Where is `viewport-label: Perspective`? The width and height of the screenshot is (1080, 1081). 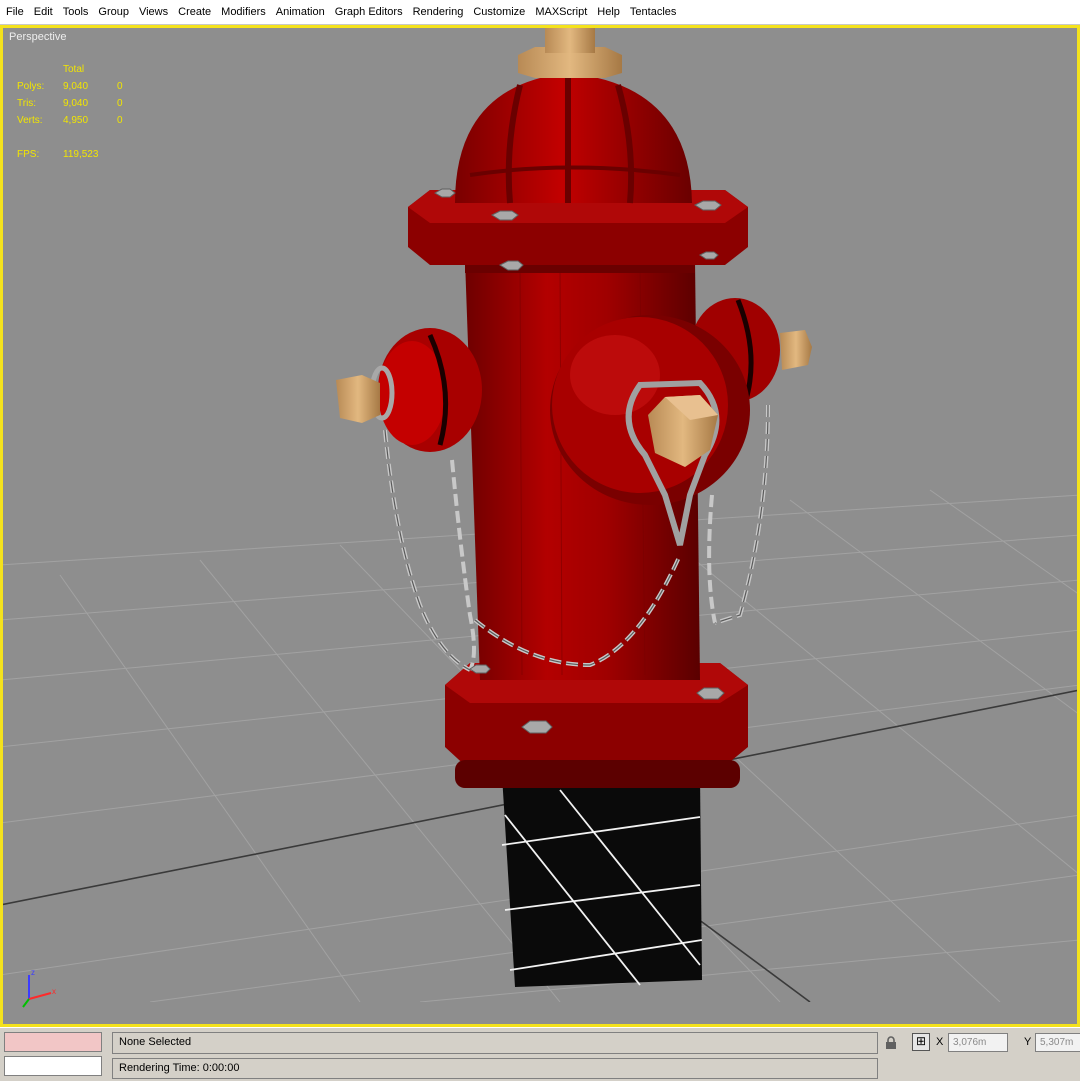 viewport-label: Perspective is located at coordinates (37, 37).